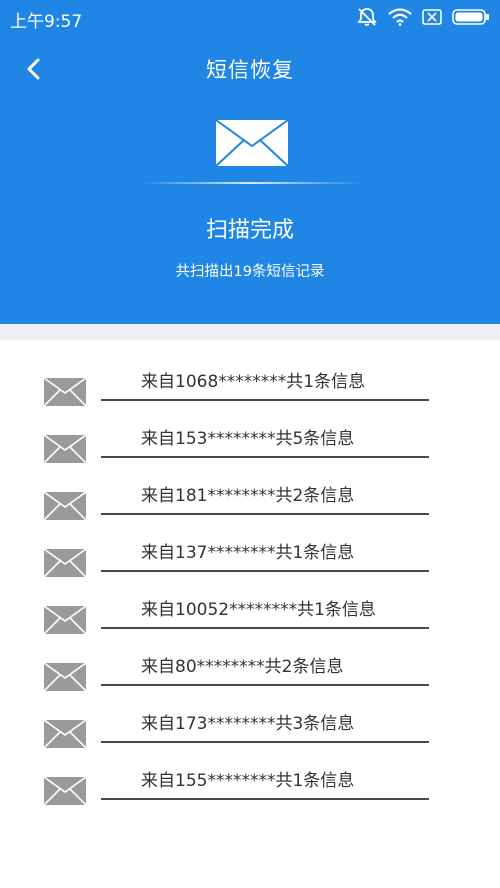  I want to click on scan-summary: 共扫描出19条短信记录, so click(250, 272).